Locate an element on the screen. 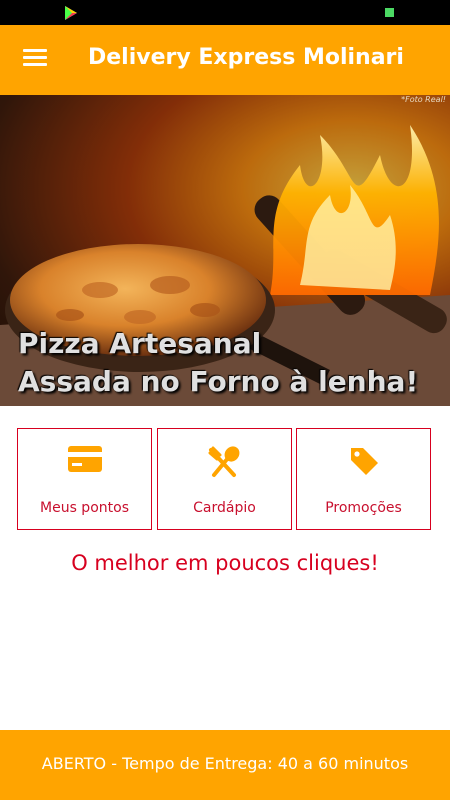 The height and width of the screenshot is (800, 450). app-bar: Delivery Express Molinari is located at coordinates (225, 60).